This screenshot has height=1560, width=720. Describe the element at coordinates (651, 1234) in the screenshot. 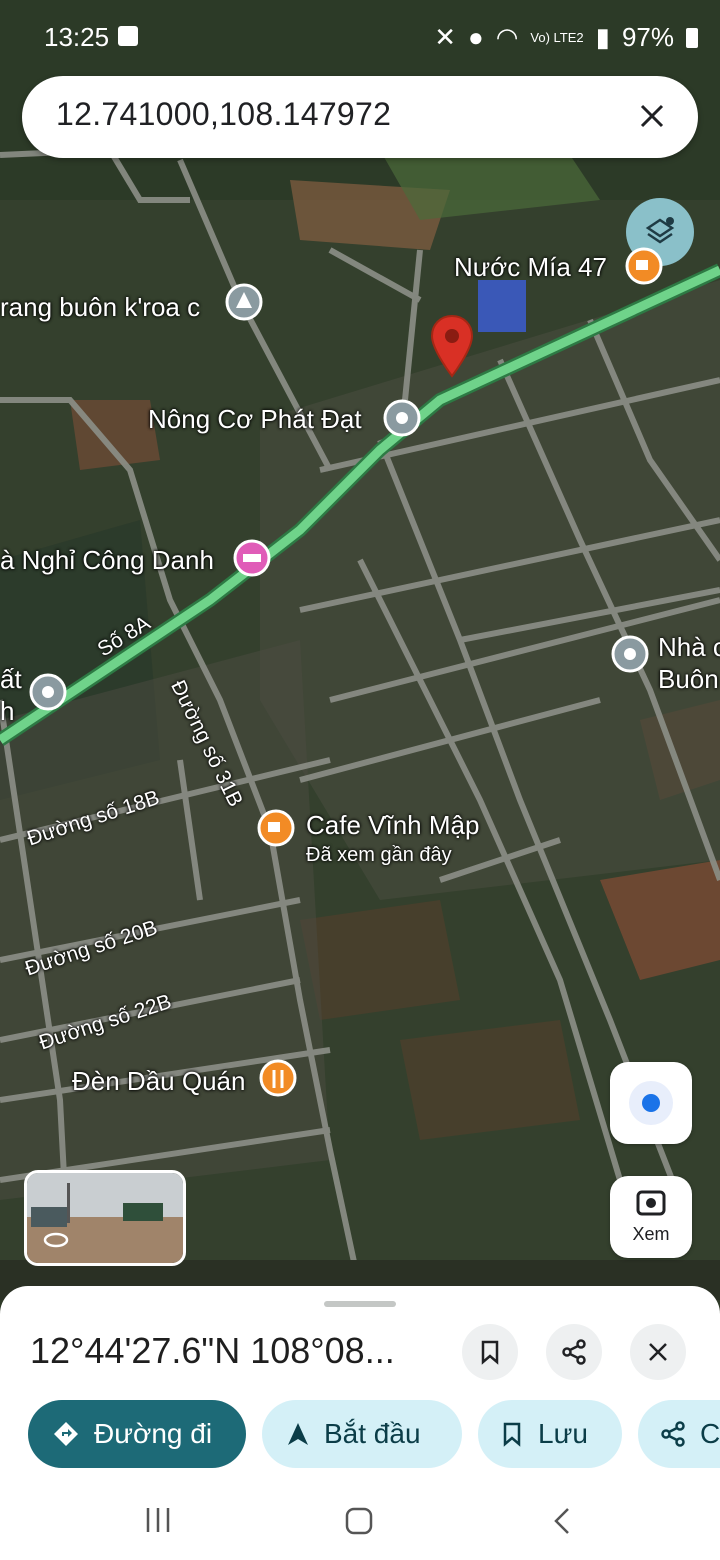

I see `lens-label: Xem` at that location.